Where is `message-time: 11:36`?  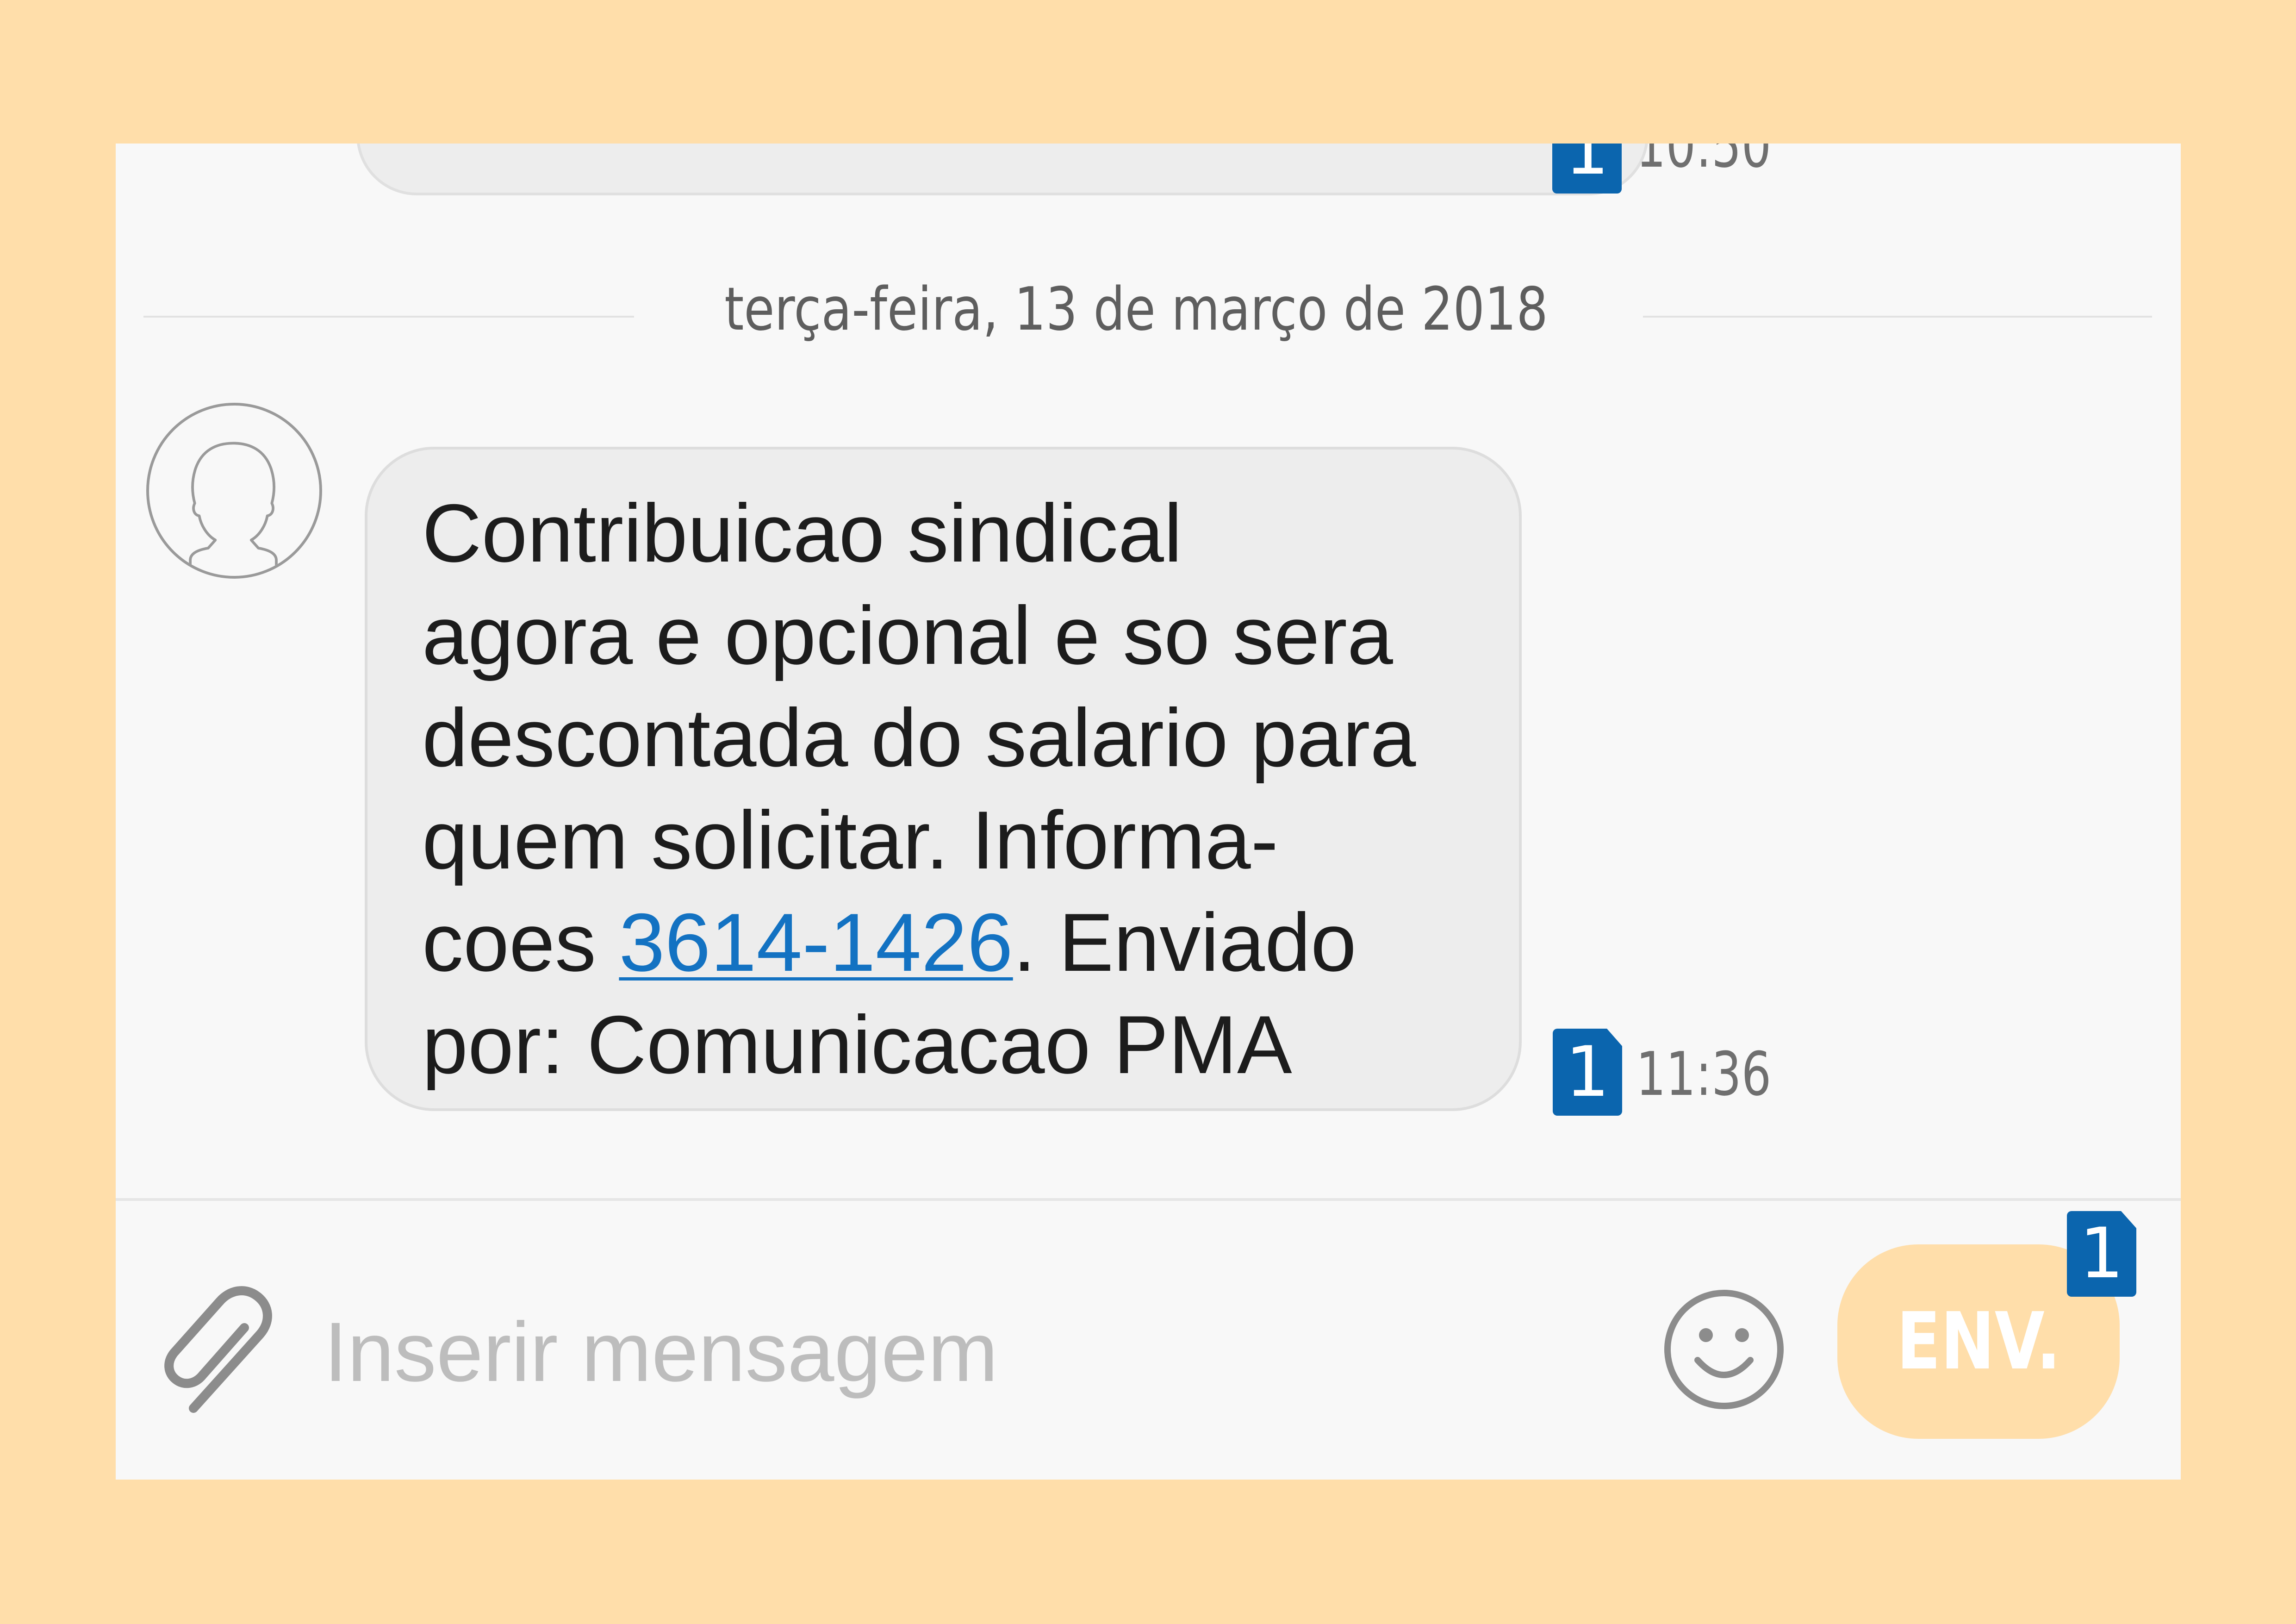 message-time: 11:36 is located at coordinates (1704, 1074).